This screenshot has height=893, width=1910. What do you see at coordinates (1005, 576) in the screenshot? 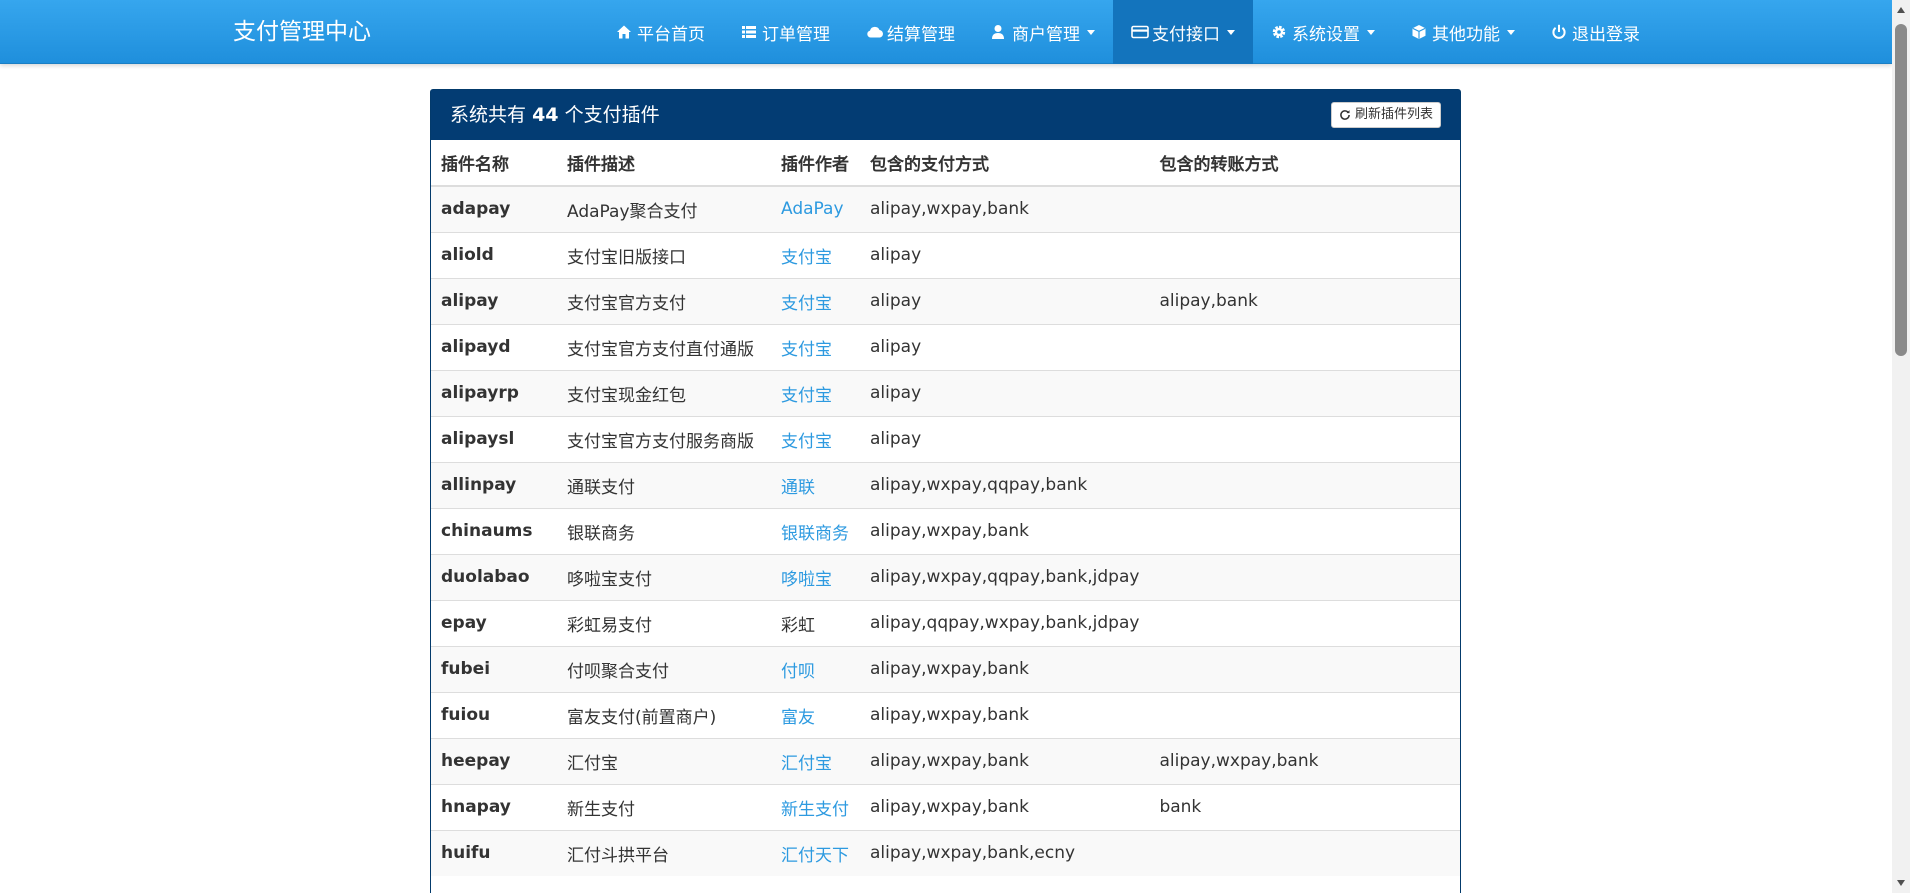
I see `pay-methods-cell: alipay,wxpay,qqpay,bank,jdpay` at bounding box center [1005, 576].